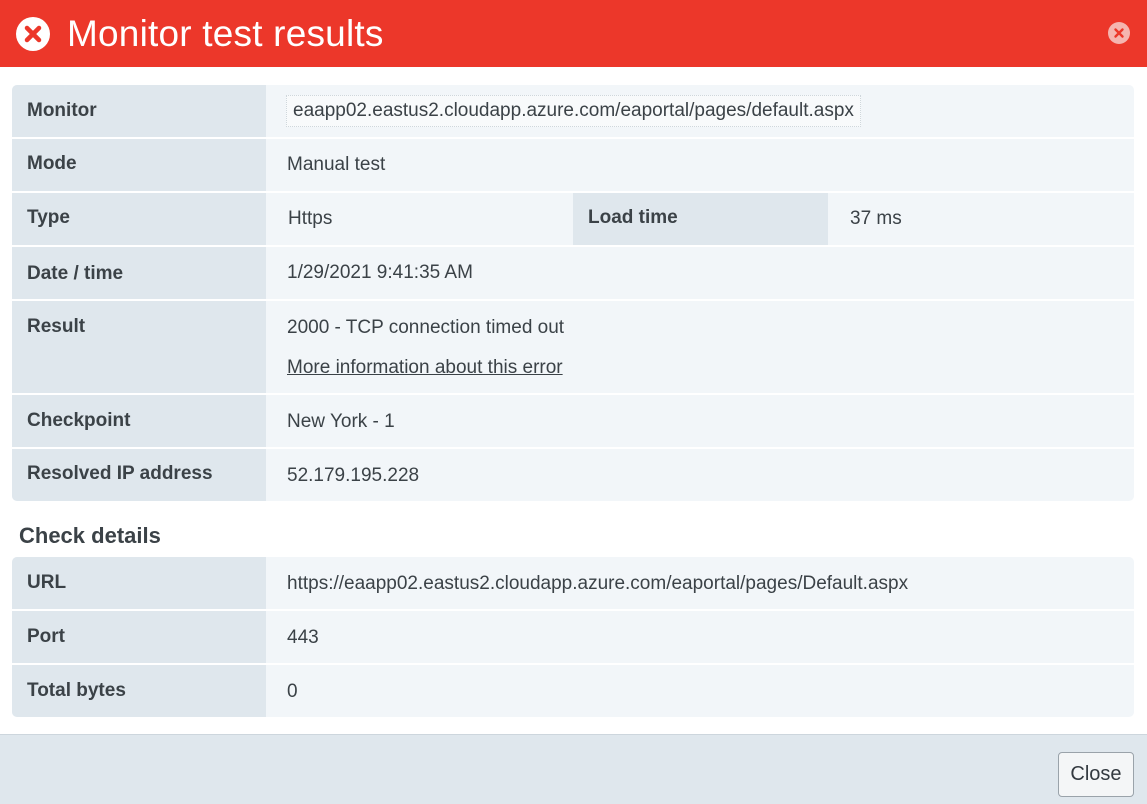 This screenshot has width=1147, height=804. I want to click on label-checkpoint: Checkpoint, so click(139, 421).